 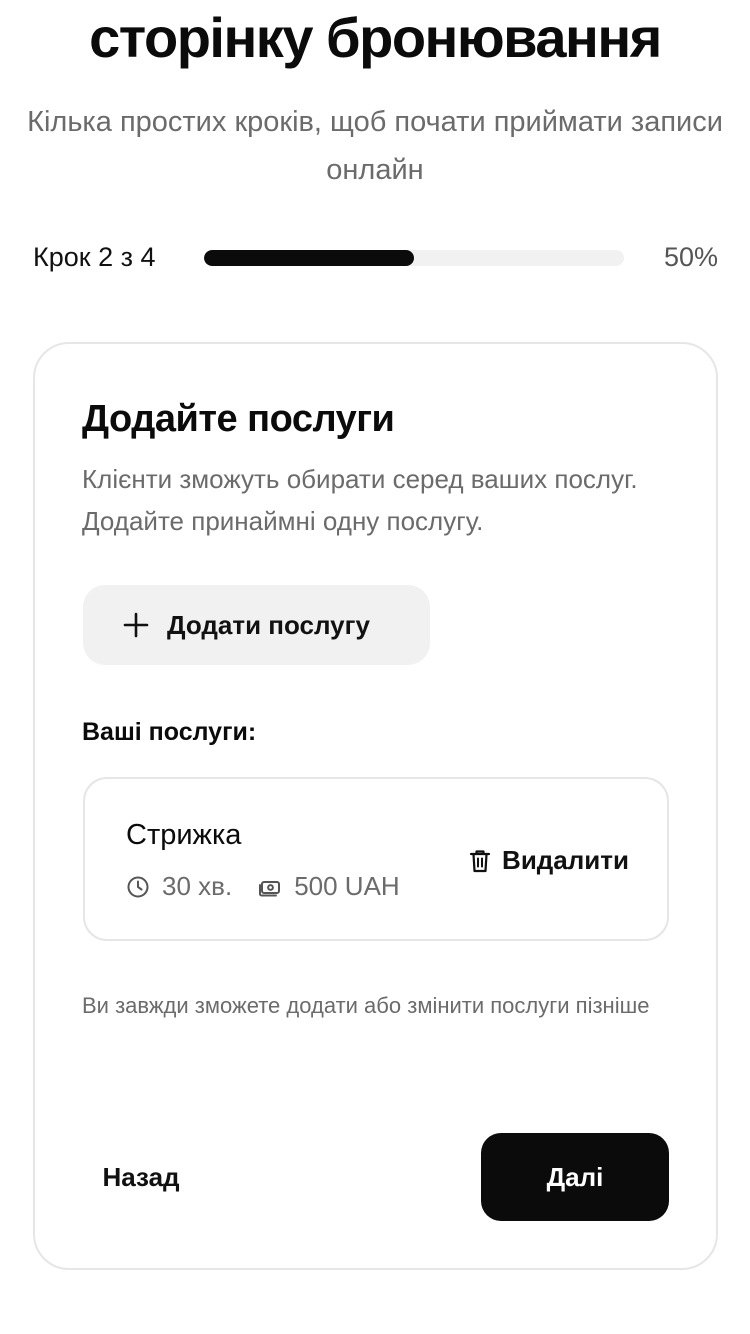 I want to click on page-title: сторінку бронювання, so click(x=375, y=37).